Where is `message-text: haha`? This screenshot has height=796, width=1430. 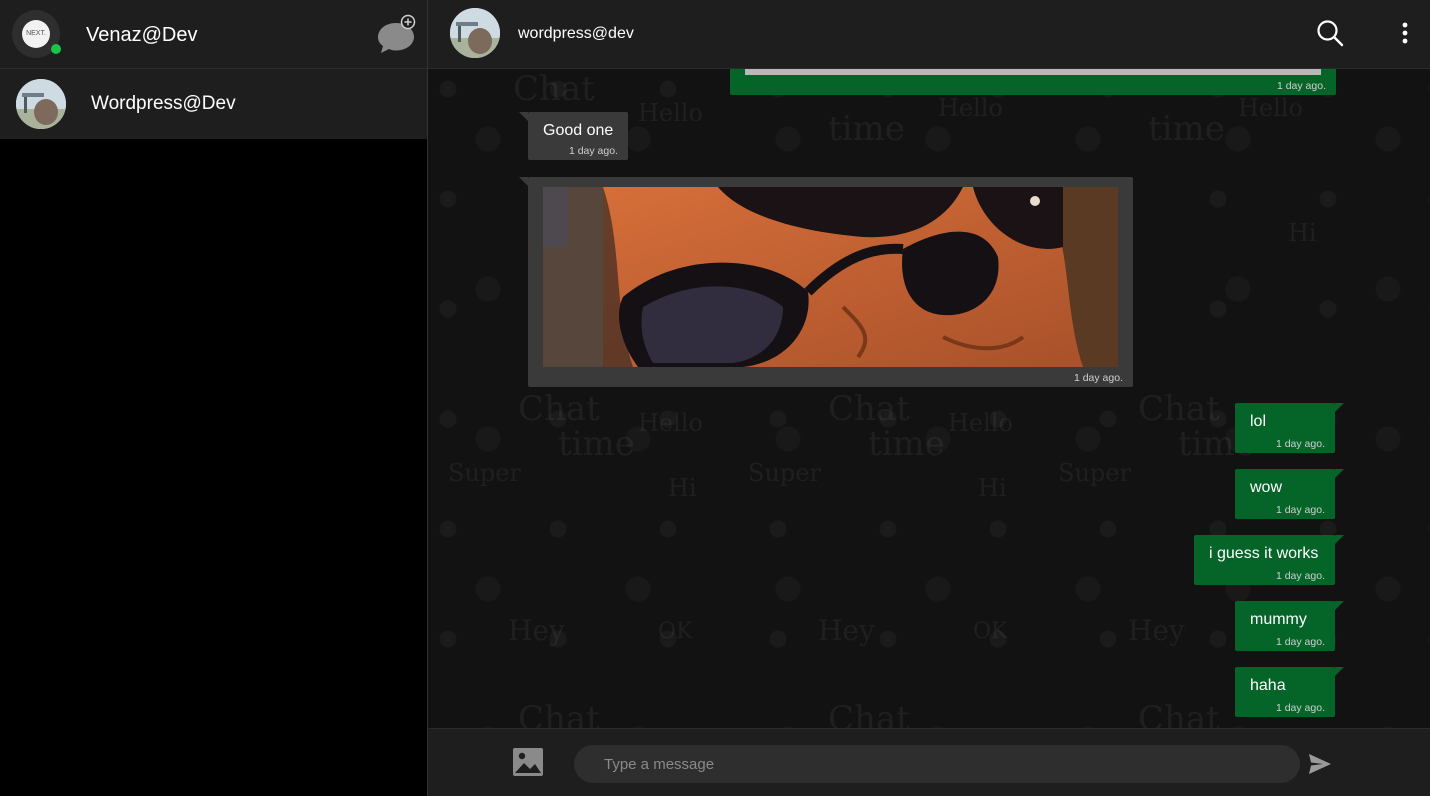
message-text: haha is located at coordinates (1268, 685).